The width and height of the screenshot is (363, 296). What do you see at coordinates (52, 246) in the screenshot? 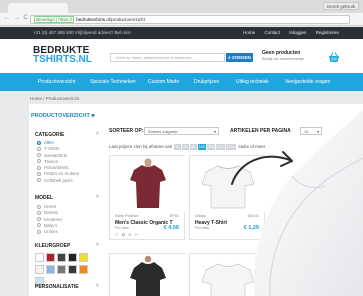
I see `filter-color-title: KLEURGROEP` at bounding box center [52, 246].